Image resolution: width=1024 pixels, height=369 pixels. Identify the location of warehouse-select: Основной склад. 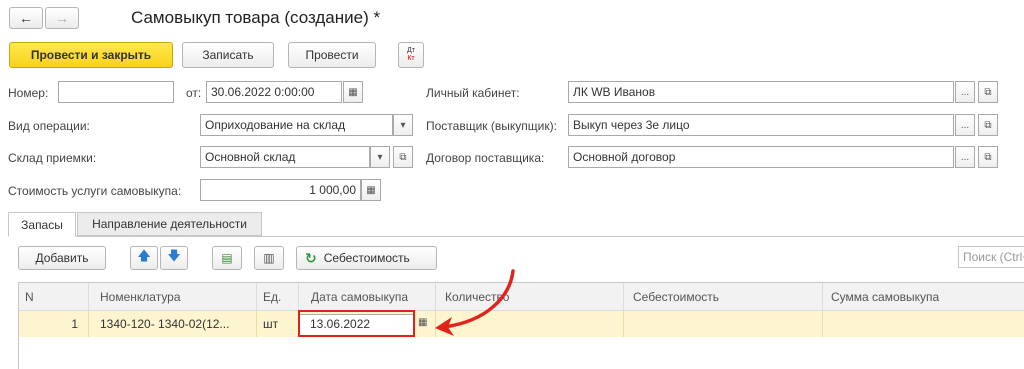
(285, 157).